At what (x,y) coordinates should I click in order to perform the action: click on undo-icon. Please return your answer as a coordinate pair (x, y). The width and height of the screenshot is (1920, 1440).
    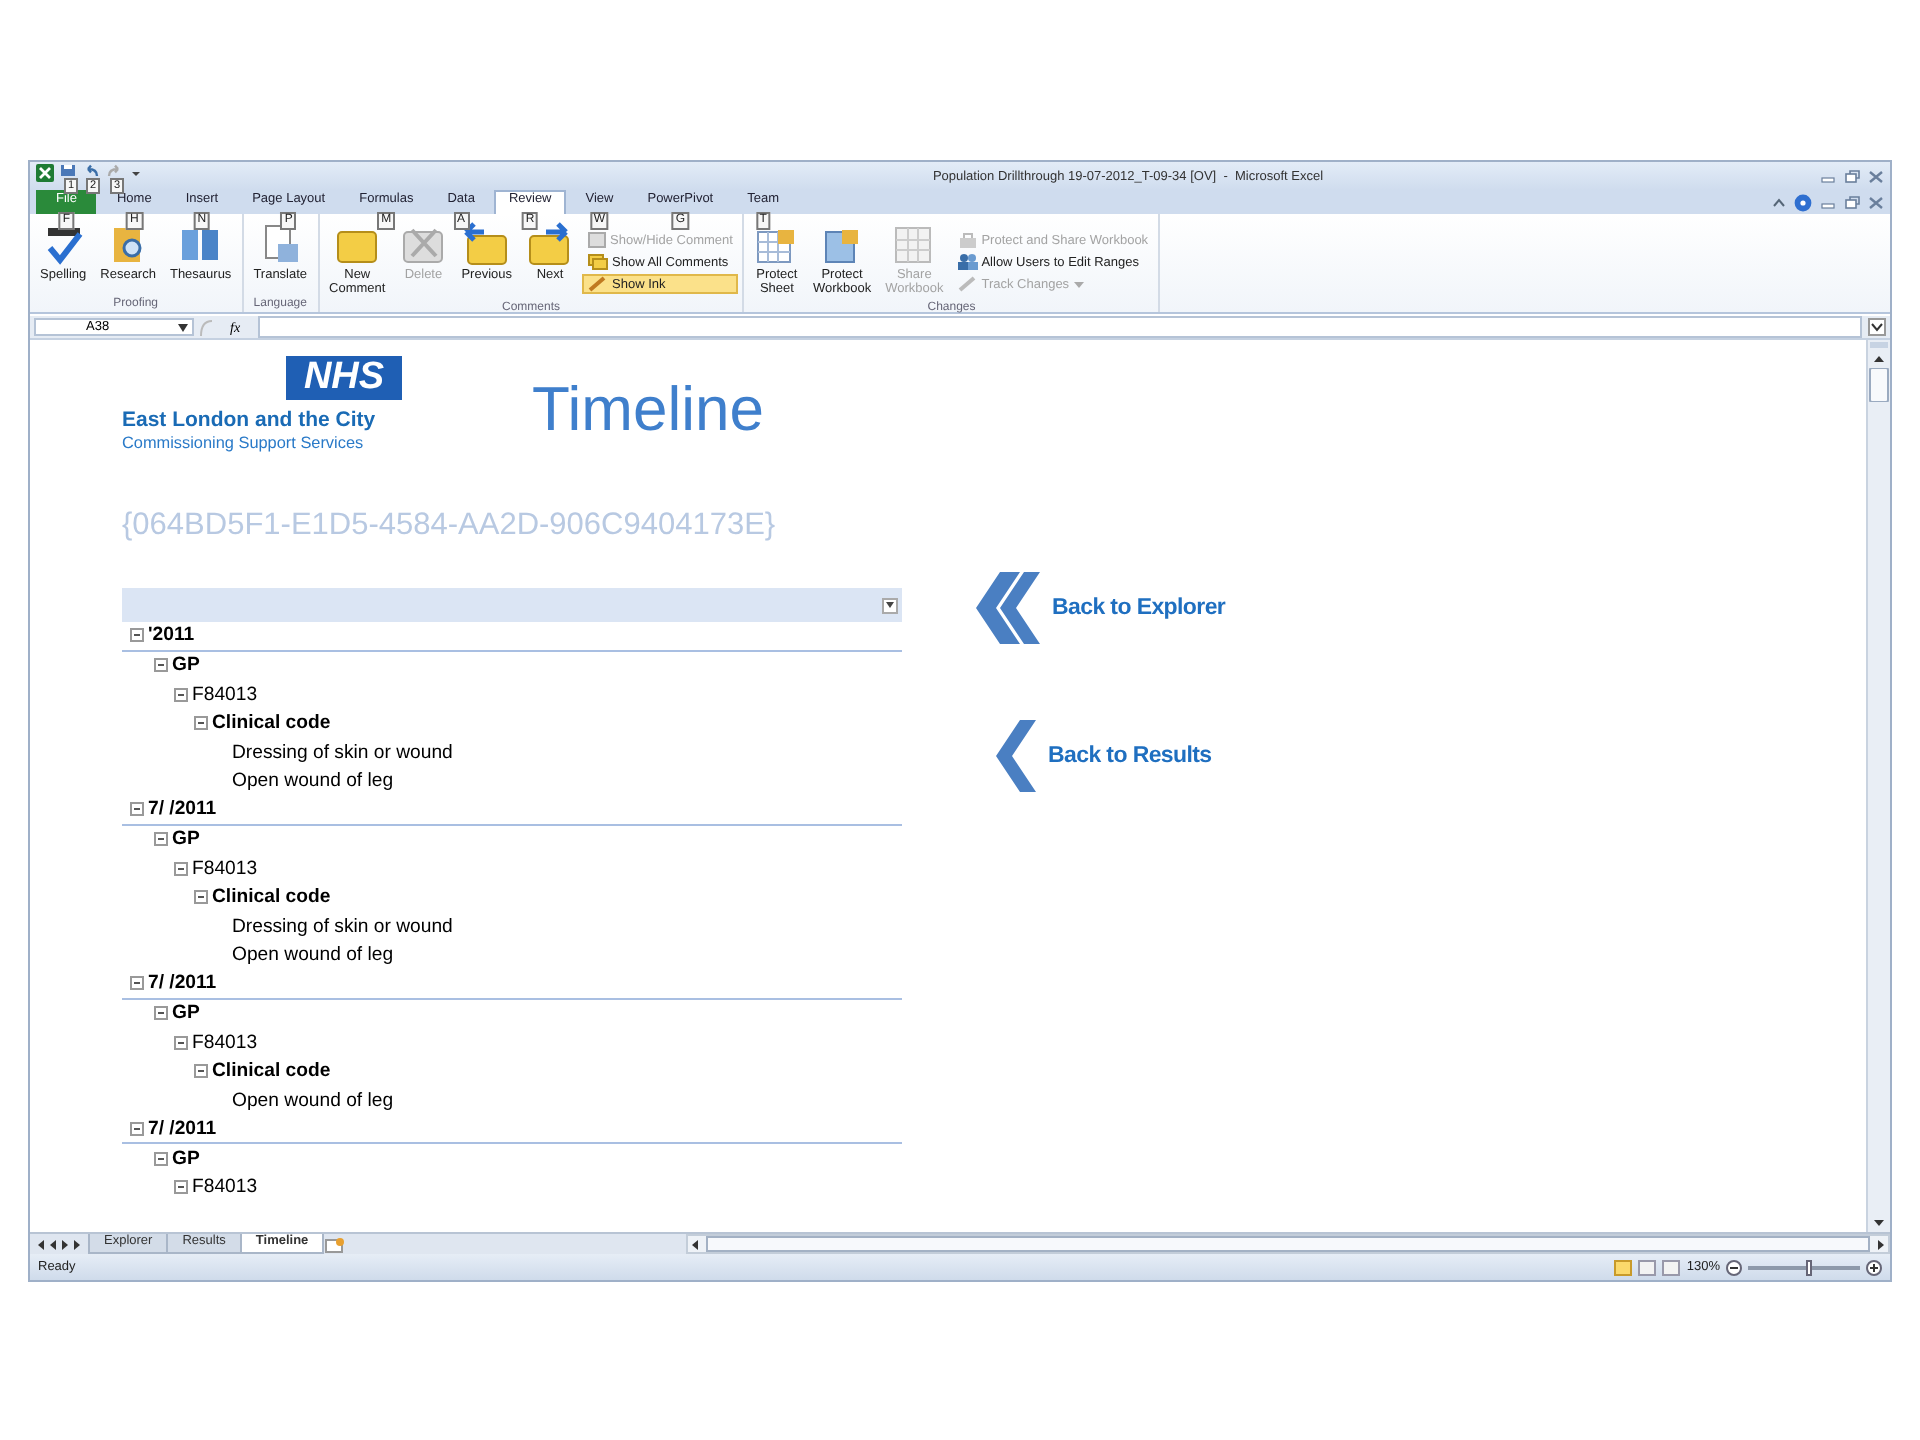
    Looking at the image, I should click on (91, 170).